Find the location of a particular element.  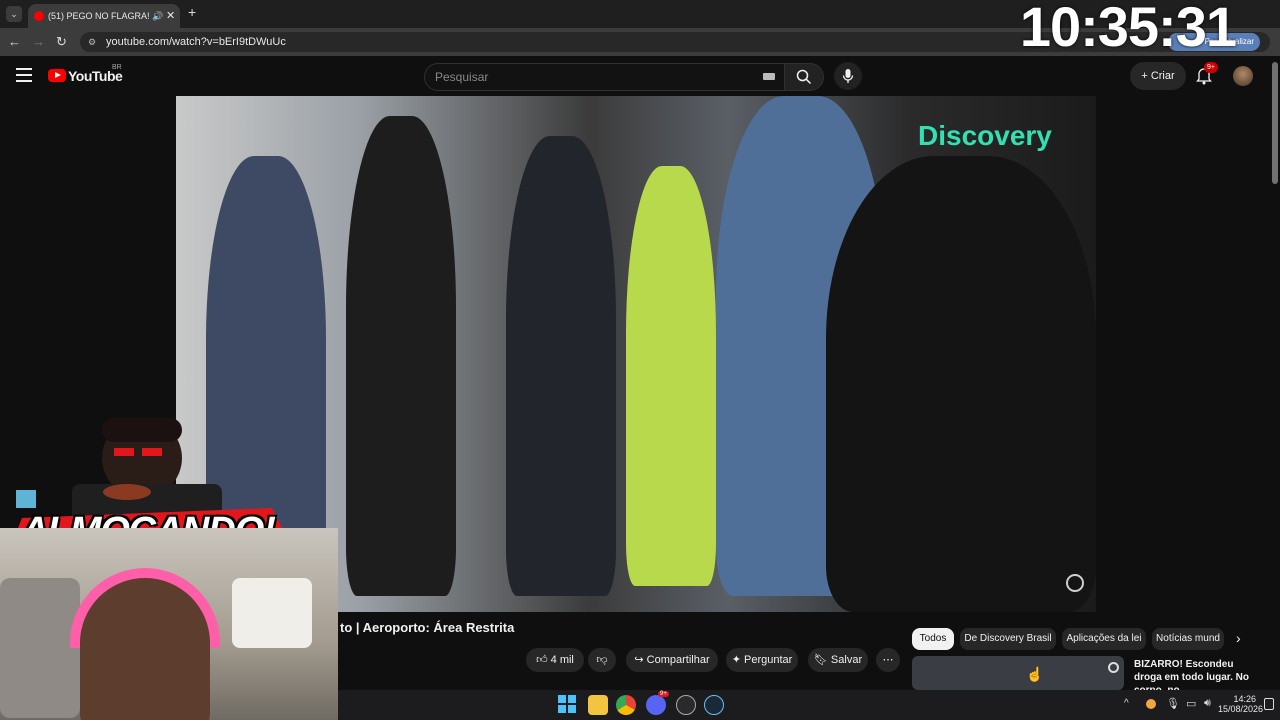

chip-law-enforcement: Aplicações da lei is located at coordinates (1104, 639).